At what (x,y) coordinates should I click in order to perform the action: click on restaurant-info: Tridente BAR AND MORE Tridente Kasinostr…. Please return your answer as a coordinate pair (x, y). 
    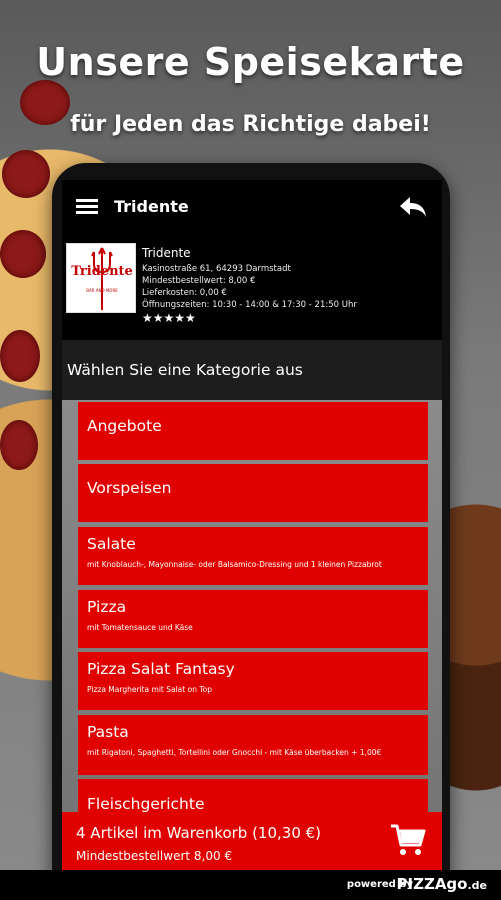
    Looking at the image, I should click on (252, 288).